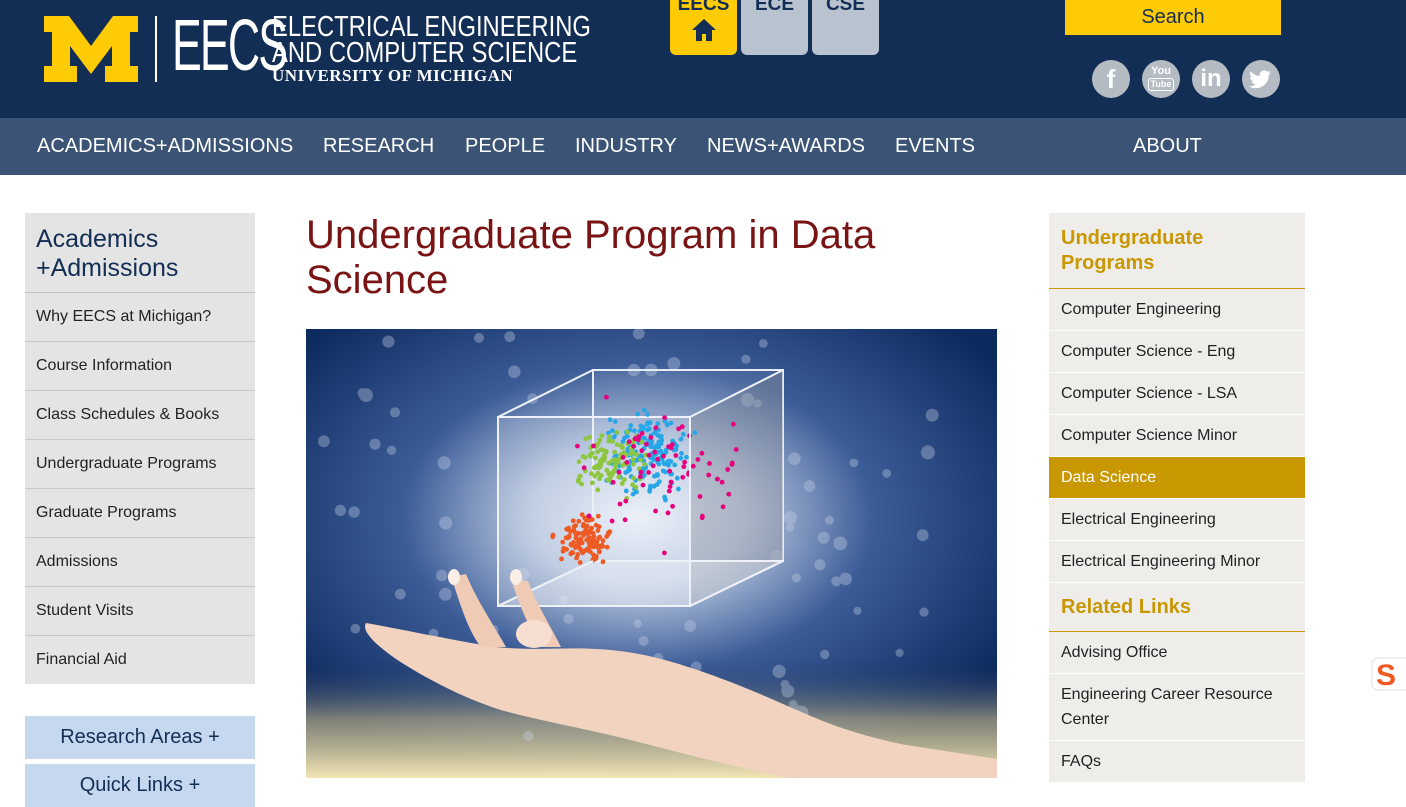 The height and width of the screenshot is (807, 1406). I want to click on twitter-bird-icon, so click(1261, 79).